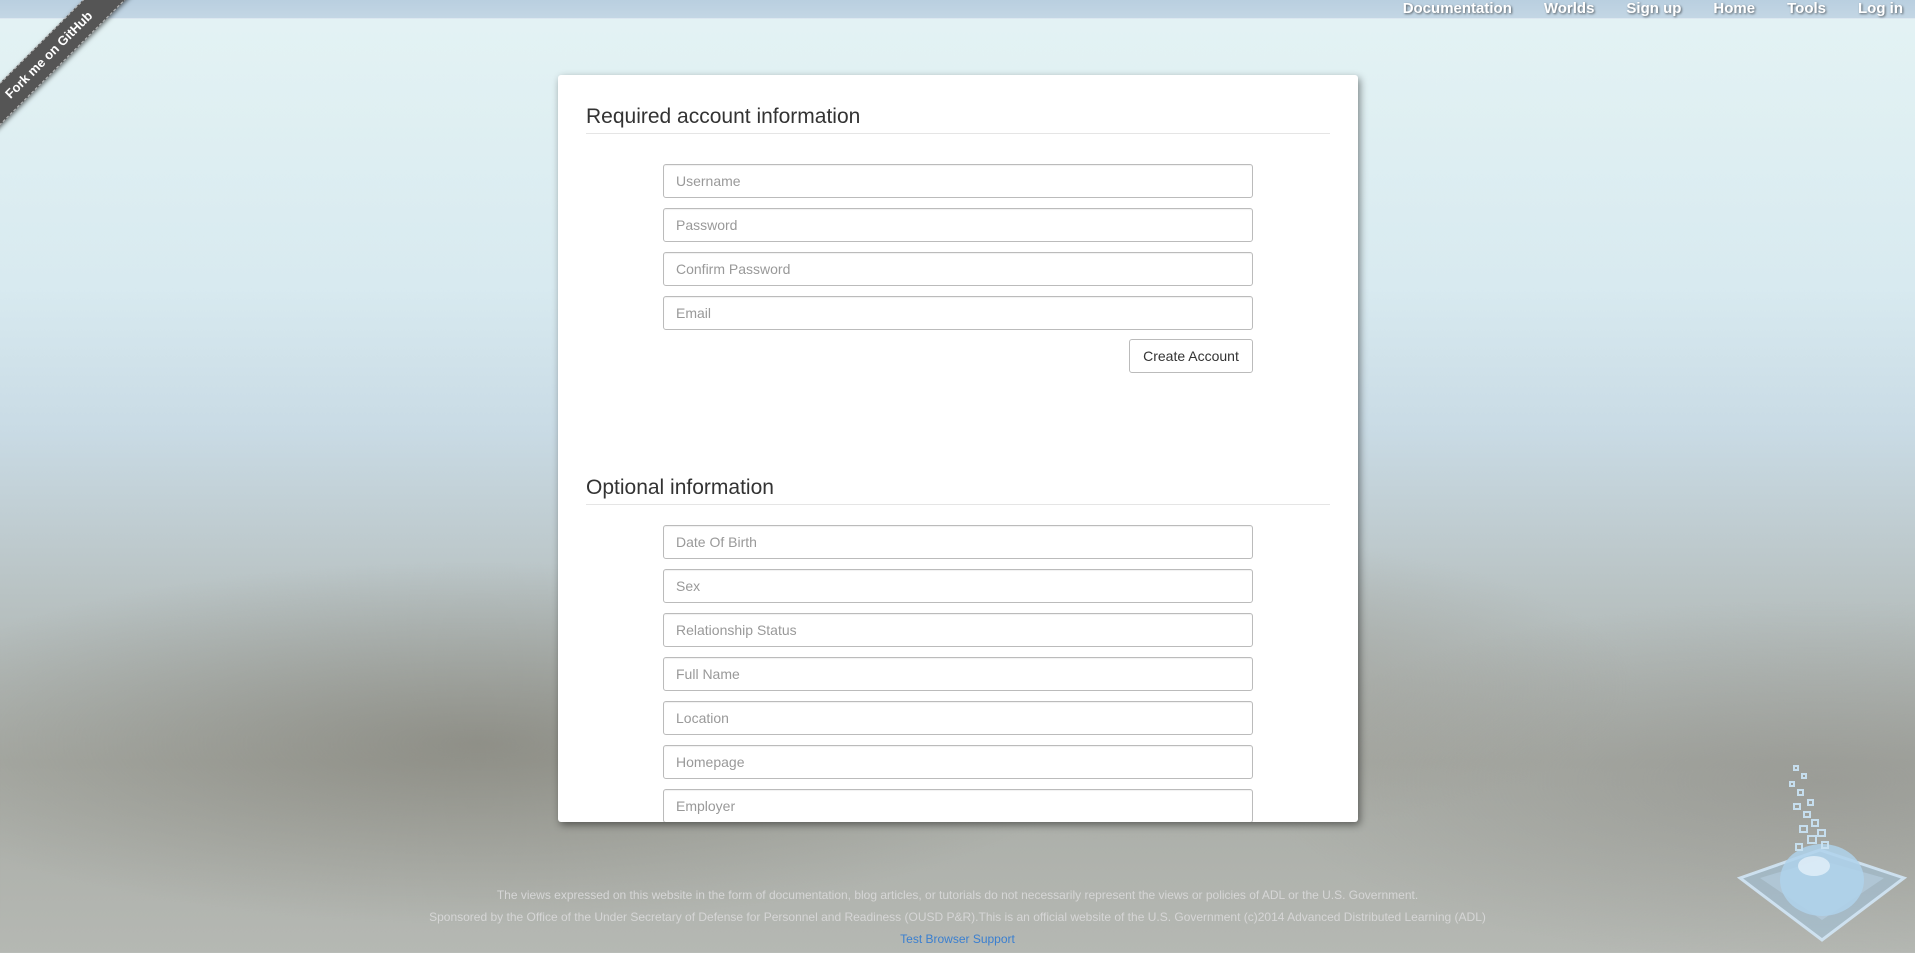  What do you see at coordinates (1806, 9) in the screenshot?
I see `nav-tools: Tools` at bounding box center [1806, 9].